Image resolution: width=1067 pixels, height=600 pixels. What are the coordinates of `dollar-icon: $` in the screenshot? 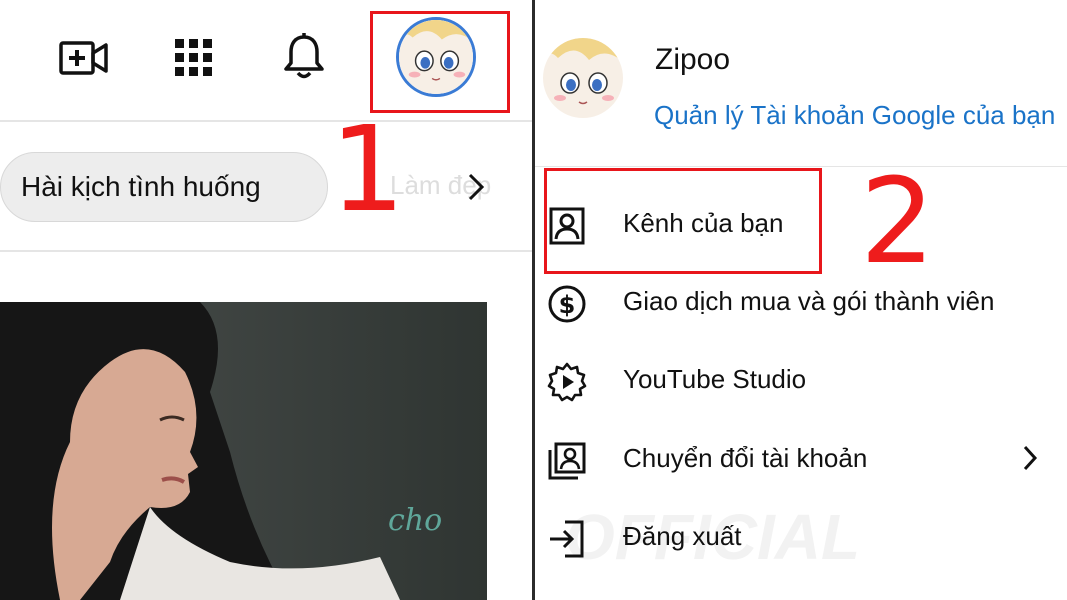 It's located at (567, 304).